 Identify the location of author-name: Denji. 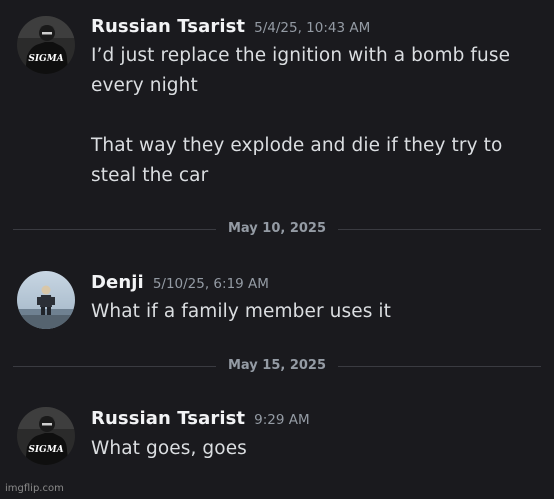
(117, 282).